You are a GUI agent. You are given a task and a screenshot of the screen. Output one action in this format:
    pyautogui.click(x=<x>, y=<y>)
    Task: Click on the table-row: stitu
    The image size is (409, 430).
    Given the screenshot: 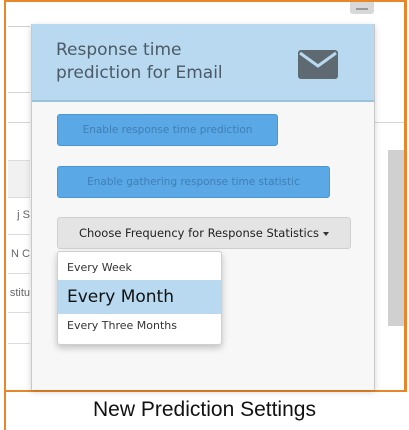 What is the action you would take?
    pyautogui.click(x=19, y=293)
    